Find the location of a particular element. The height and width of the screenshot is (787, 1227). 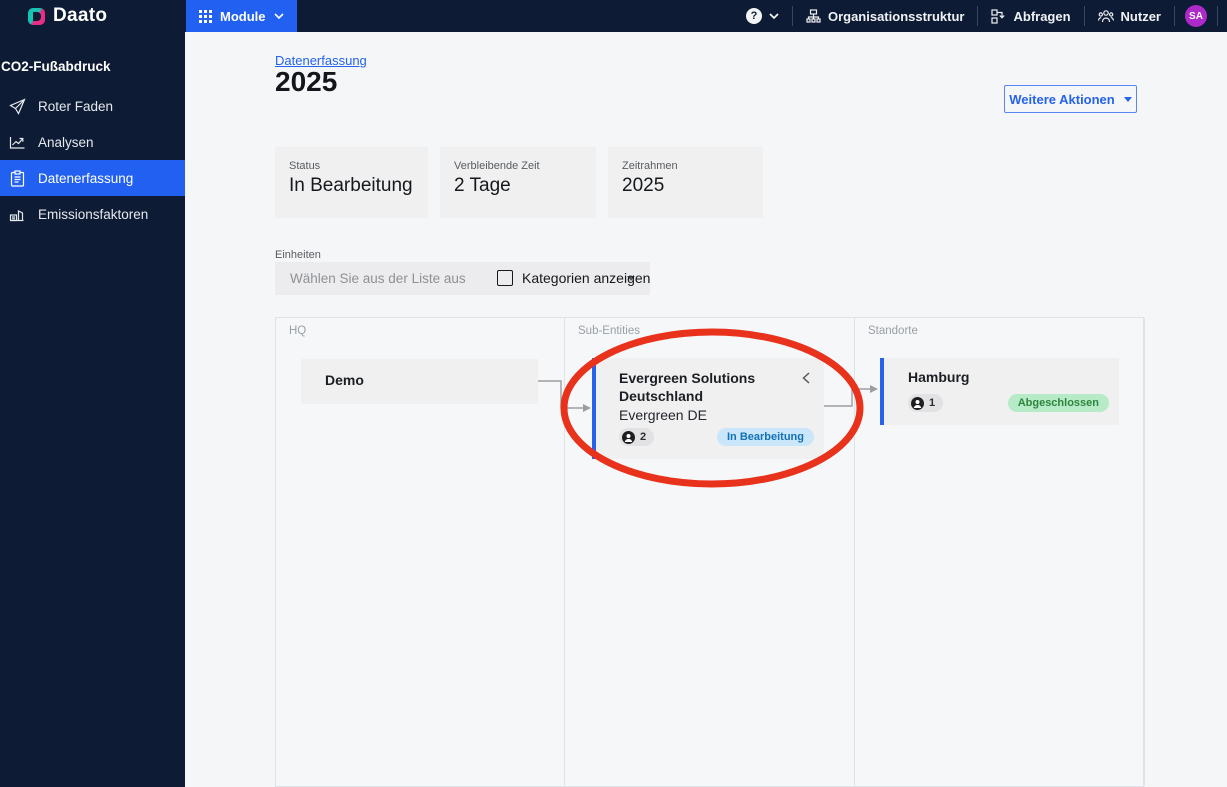

show-categories-label: Kategorien anzeigen is located at coordinates (586, 278).